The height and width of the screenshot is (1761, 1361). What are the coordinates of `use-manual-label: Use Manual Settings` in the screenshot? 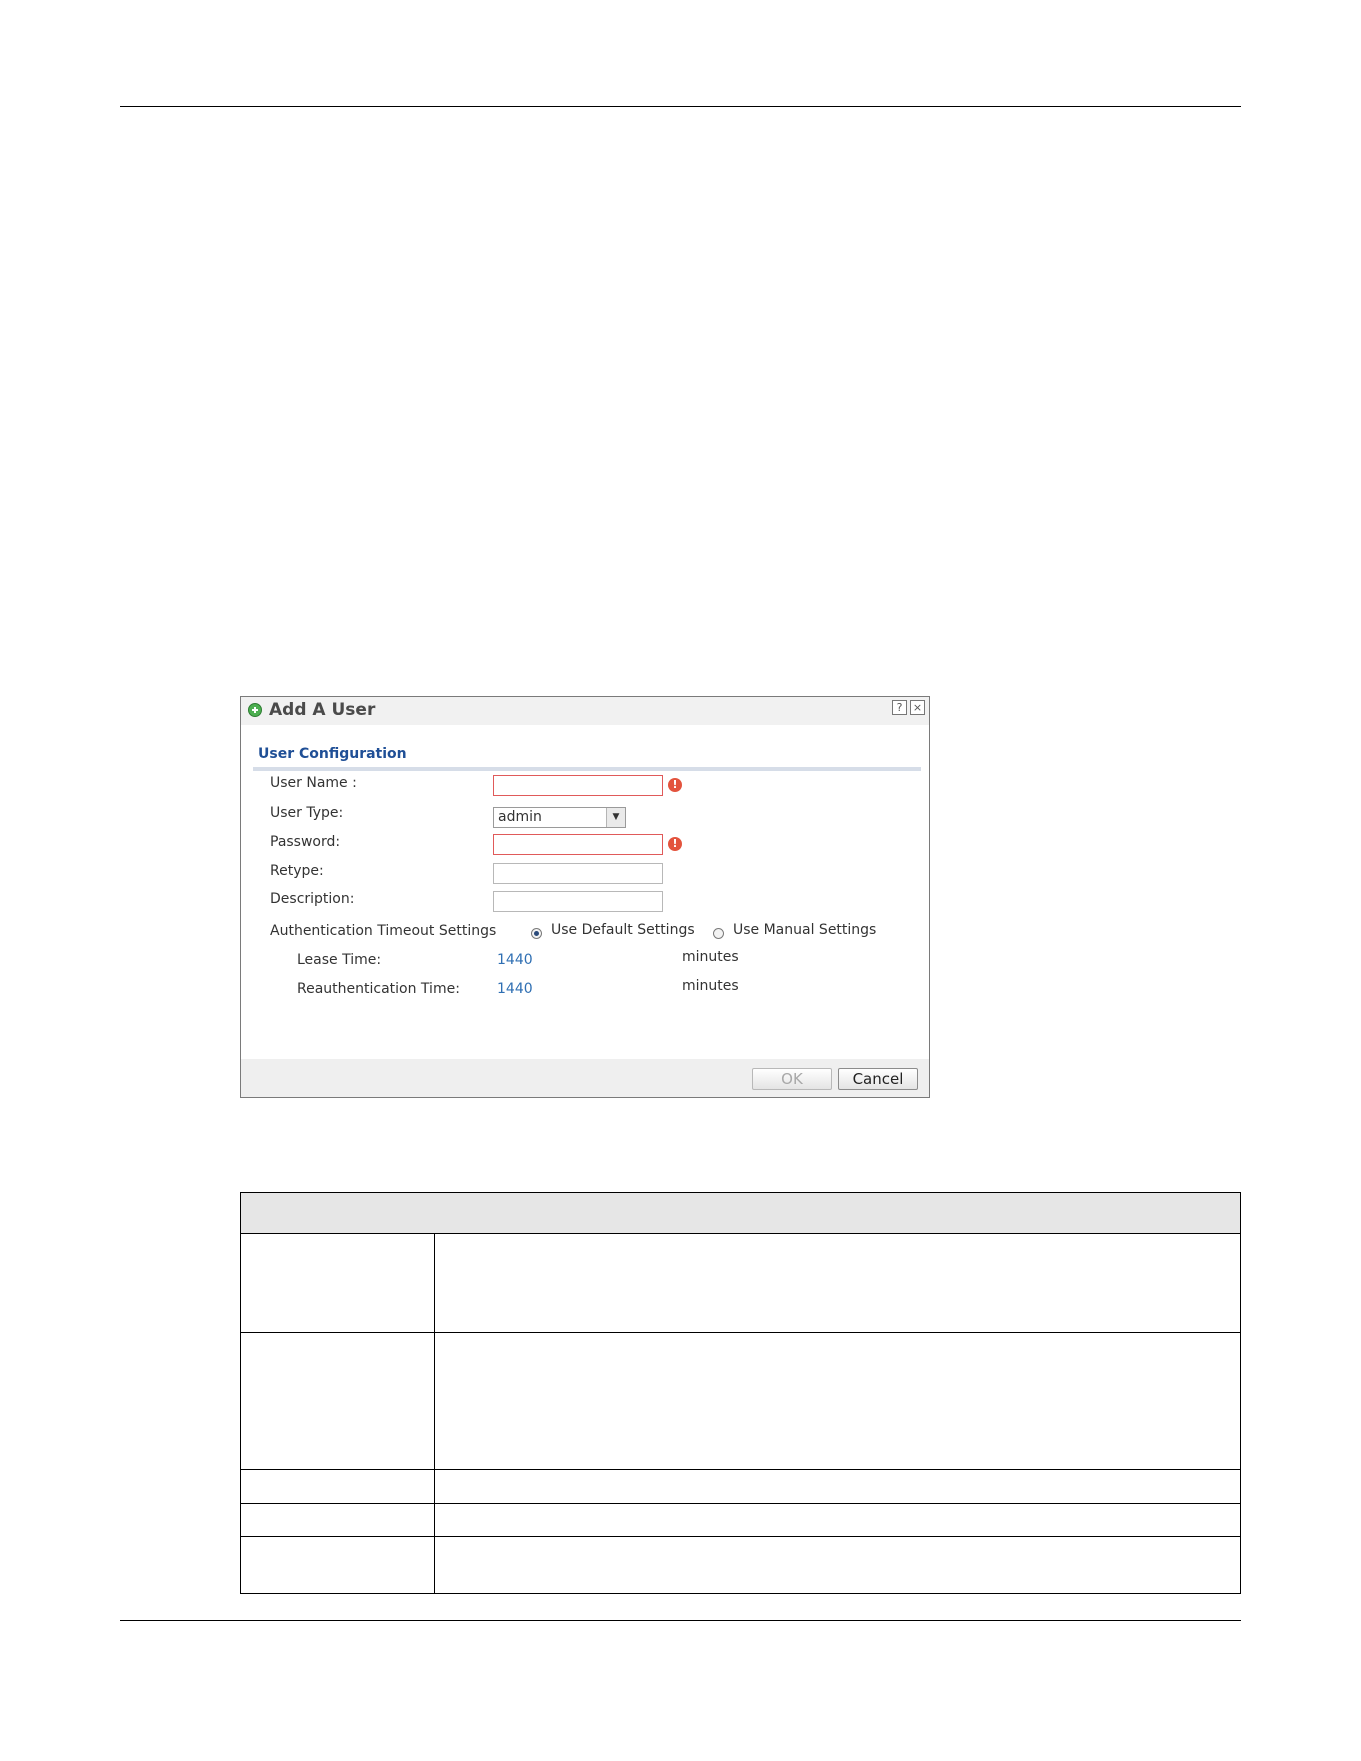 It's located at (804, 930).